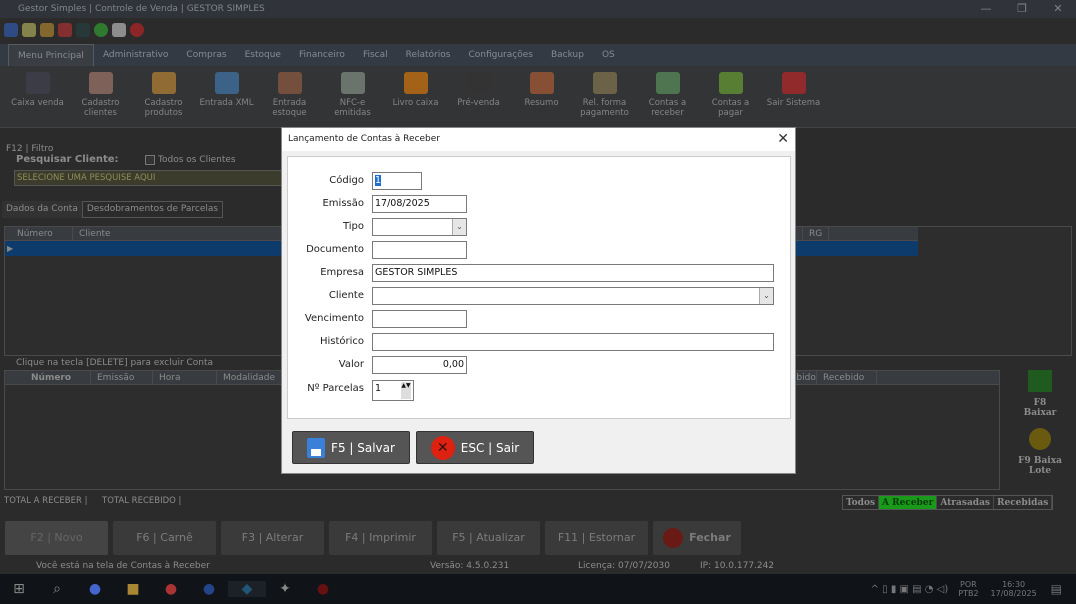 The width and height of the screenshot is (1076, 604). I want to click on action-button: Fechar, so click(697, 538).